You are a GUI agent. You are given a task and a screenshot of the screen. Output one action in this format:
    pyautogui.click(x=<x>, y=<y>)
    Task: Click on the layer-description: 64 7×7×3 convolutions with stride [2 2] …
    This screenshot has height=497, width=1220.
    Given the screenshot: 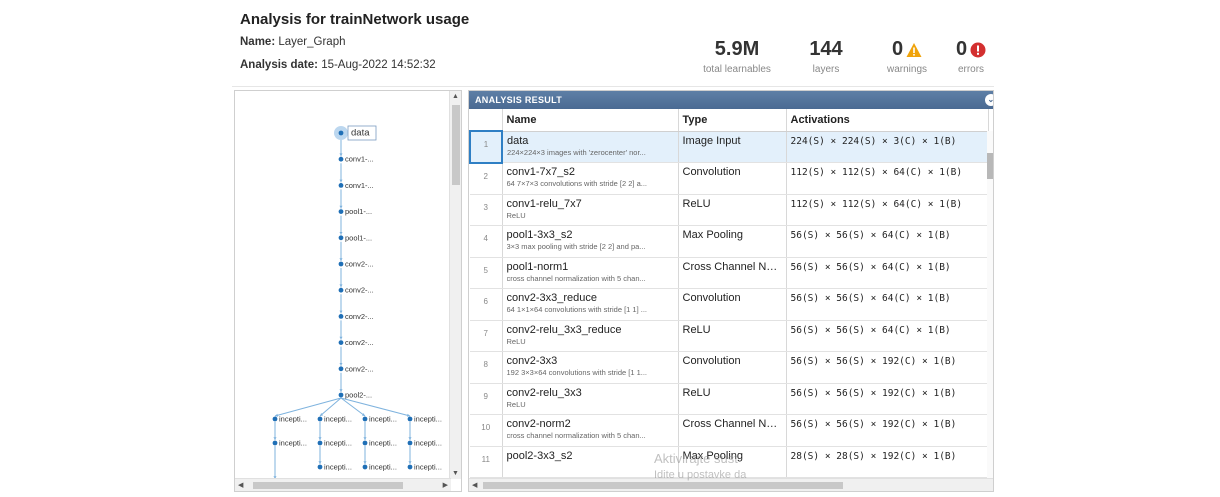 What is the action you would take?
    pyautogui.click(x=577, y=183)
    